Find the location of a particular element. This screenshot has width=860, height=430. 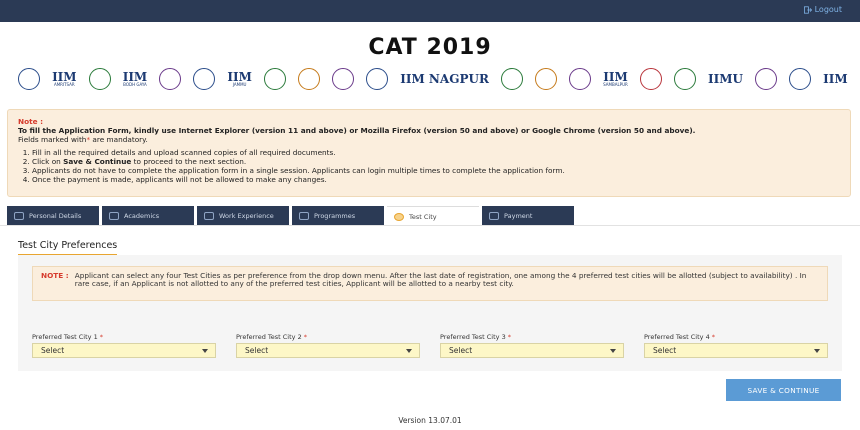

field-label-text: Preferred Test City 1 is located at coordinates (65, 337).